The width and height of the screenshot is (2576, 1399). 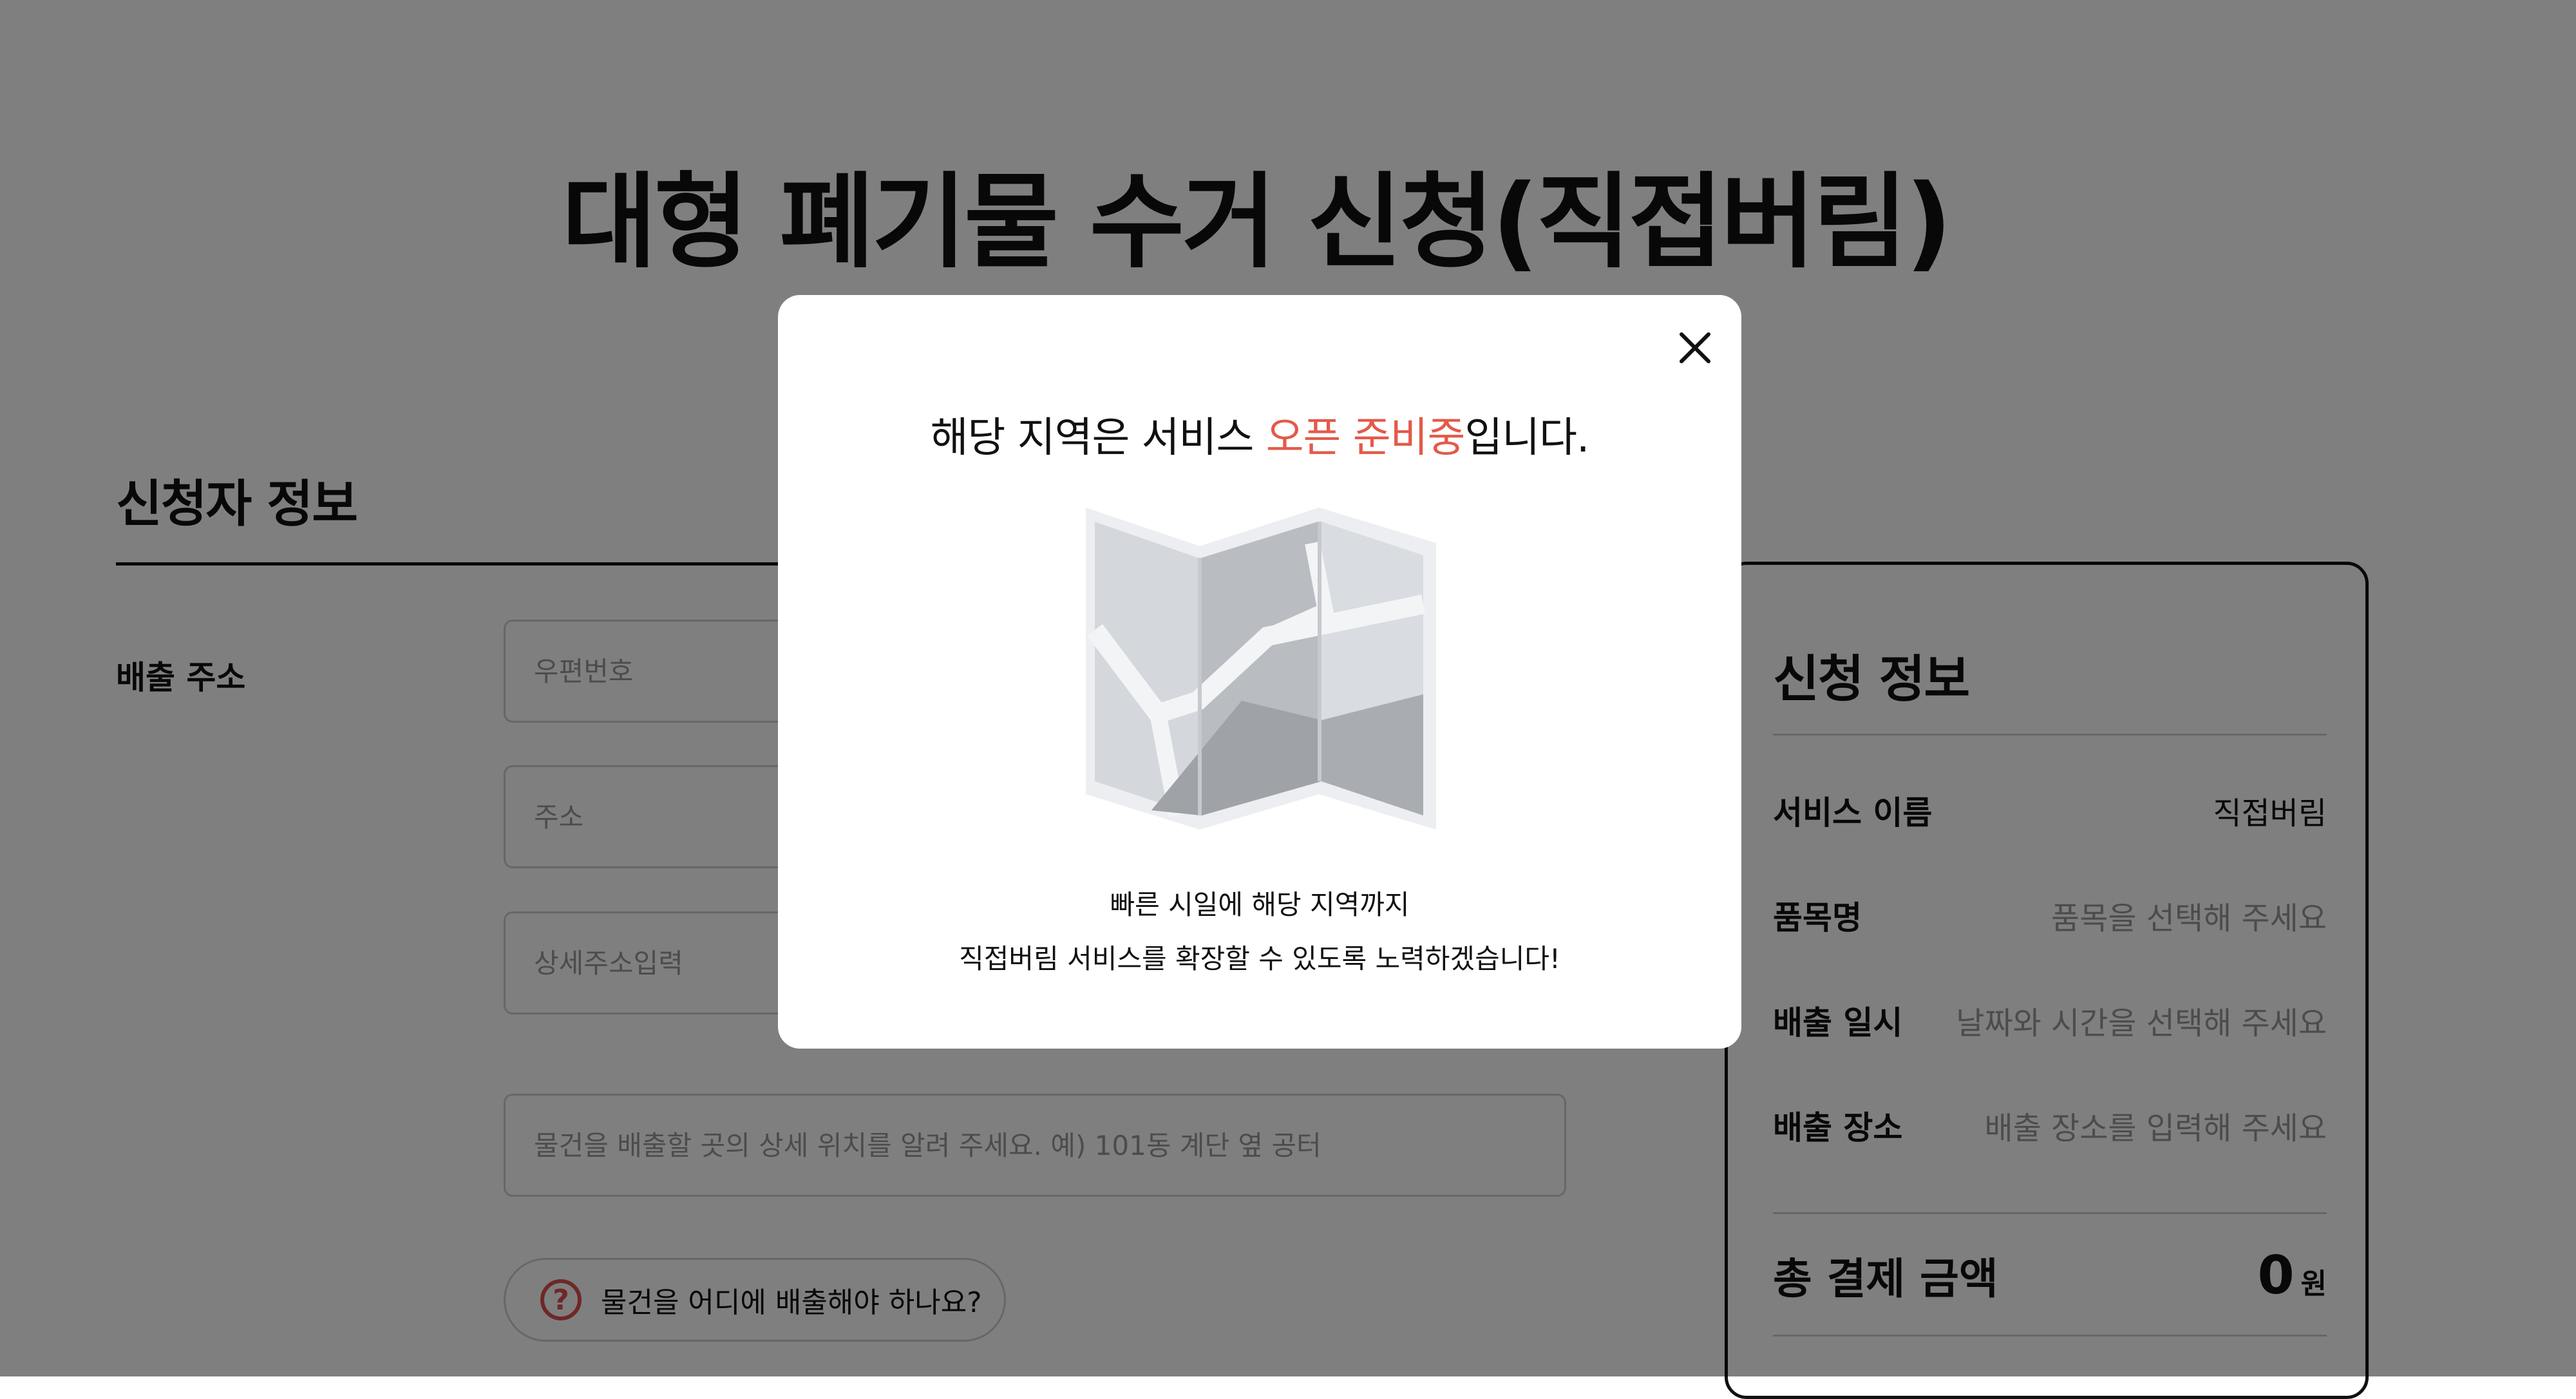 I want to click on headline-suffix: 입니다., so click(x=1527, y=438).